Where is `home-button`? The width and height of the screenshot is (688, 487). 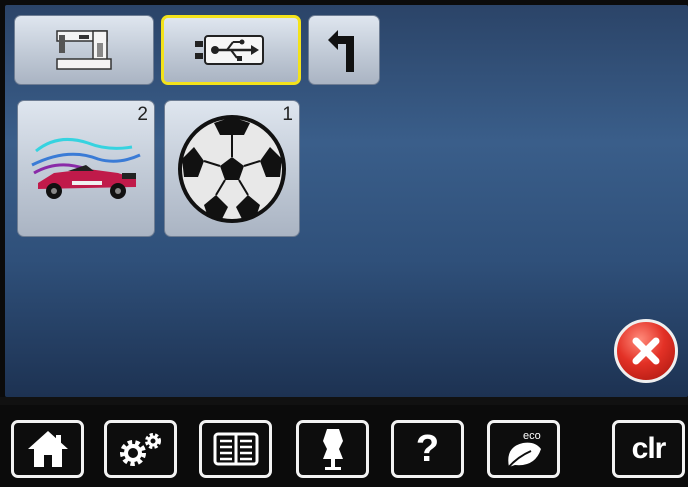 home-button is located at coordinates (47, 449).